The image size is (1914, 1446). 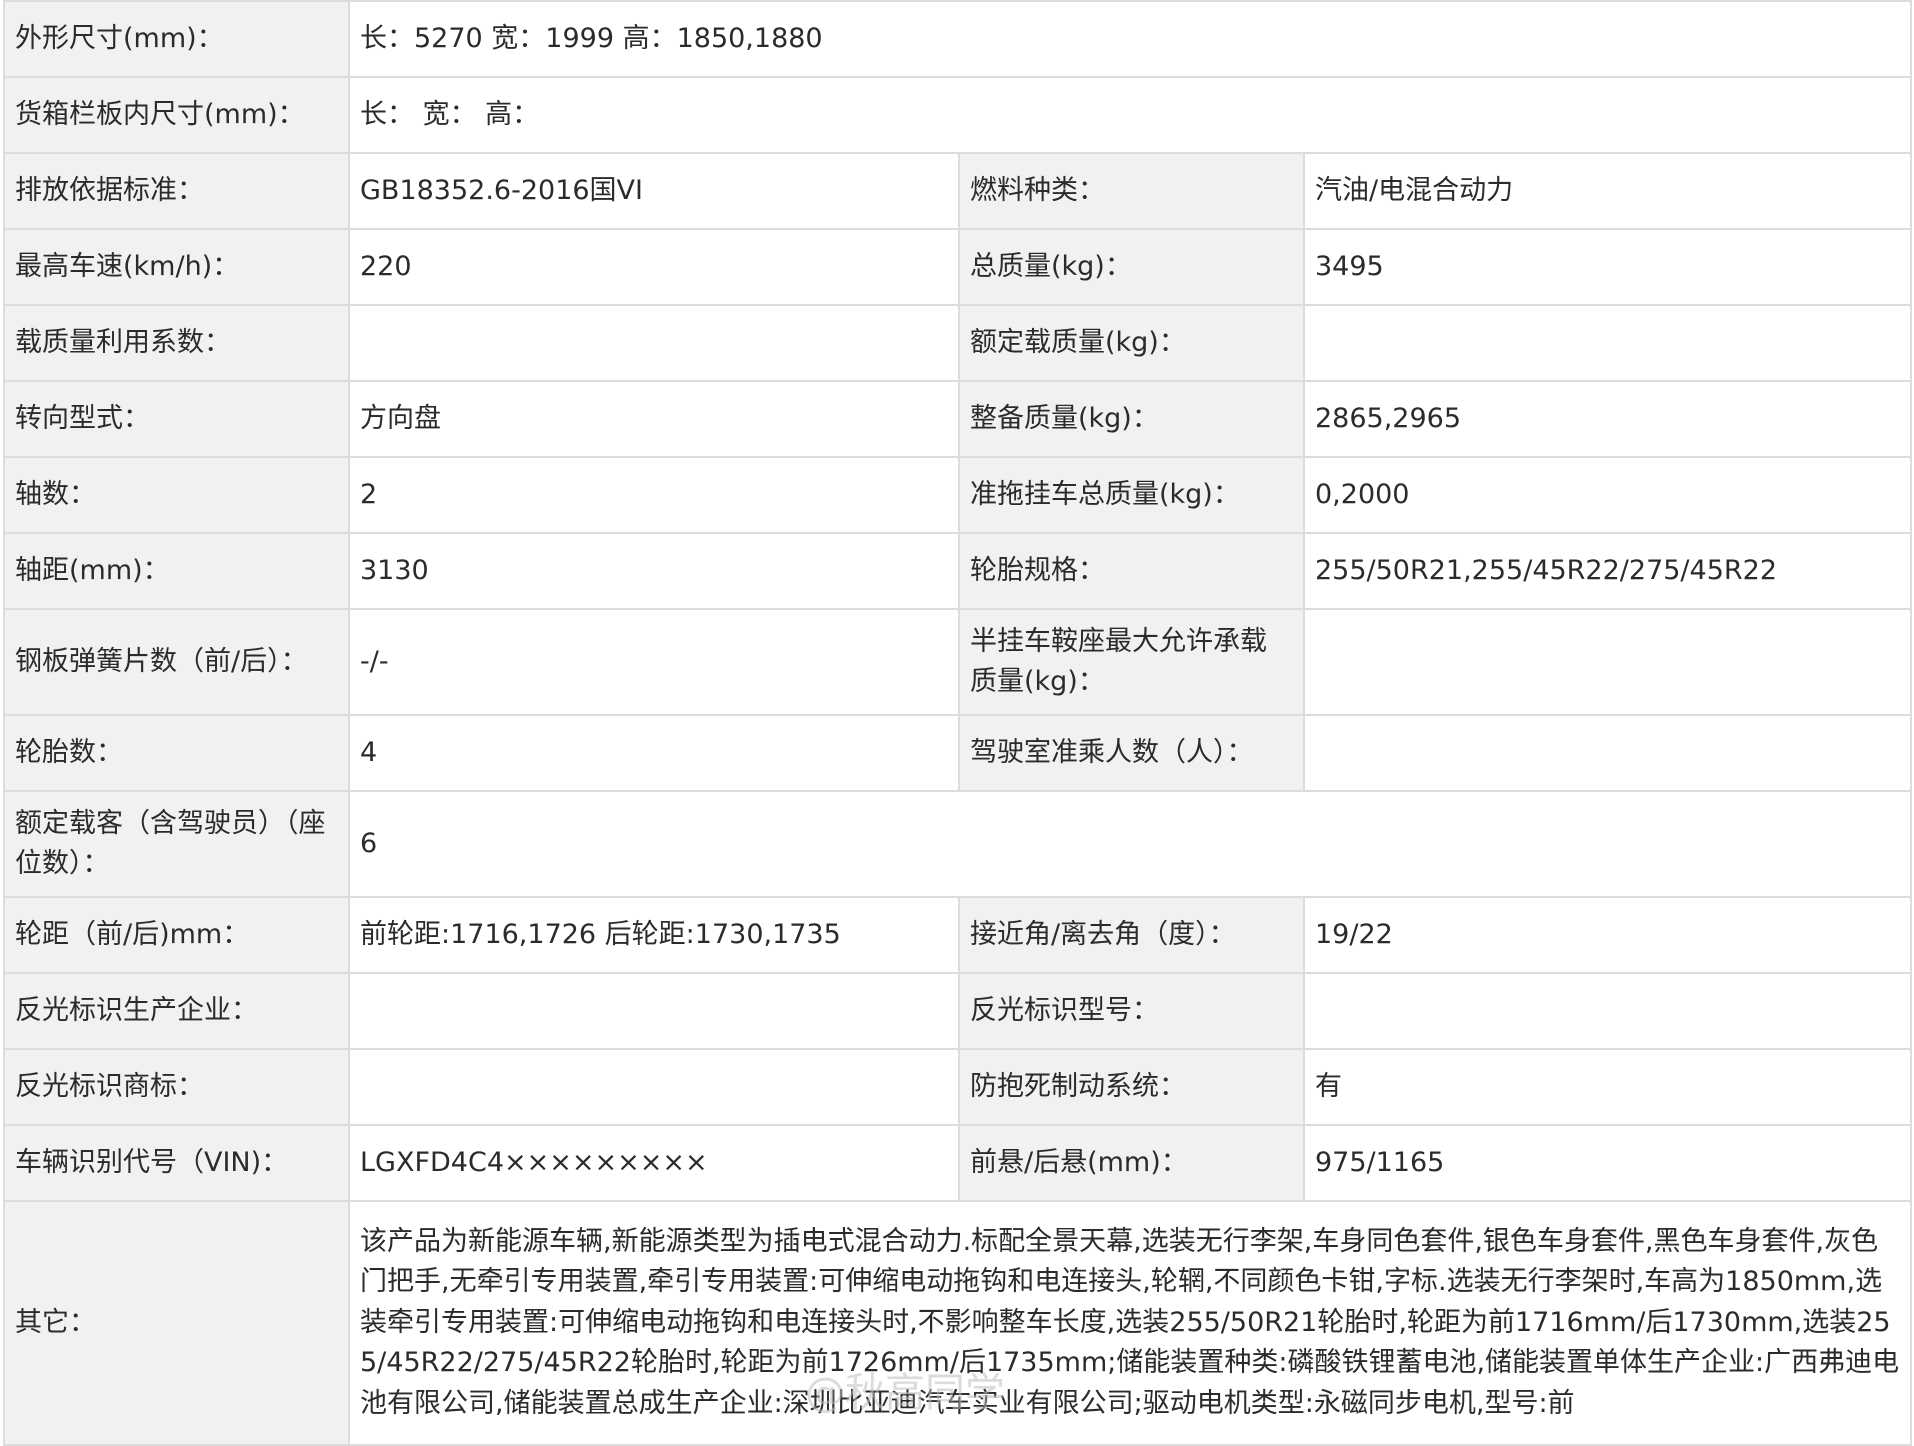 What do you see at coordinates (1607, 191) in the screenshot?
I see `fuel-type-value: 汽油/电混合动力` at bounding box center [1607, 191].